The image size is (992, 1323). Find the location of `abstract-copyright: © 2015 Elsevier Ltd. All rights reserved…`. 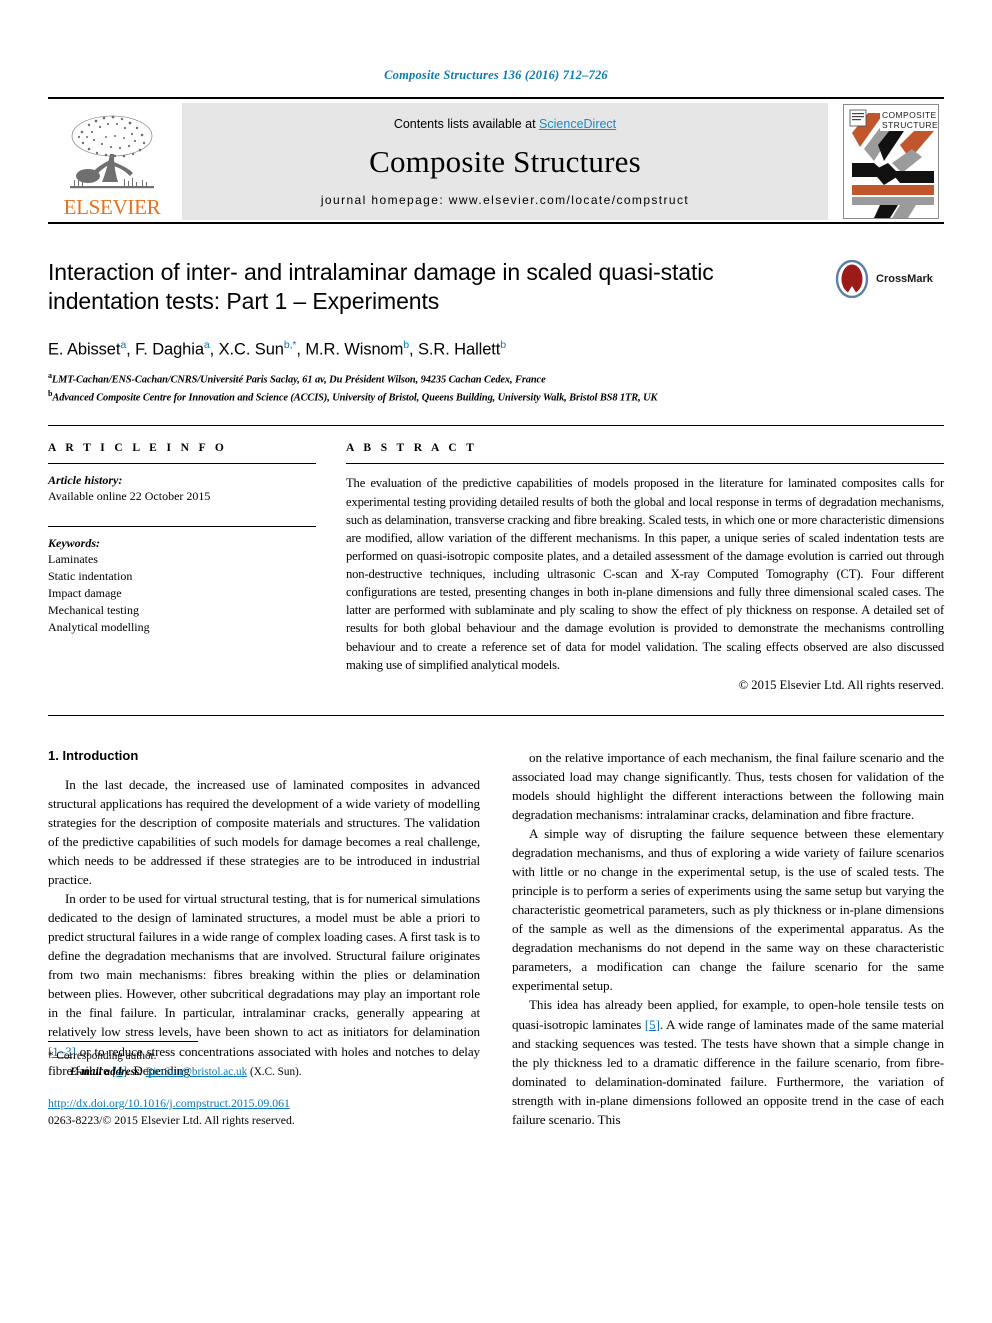

abstract-copyright: © 2015 Elsevier Ltd. All rights reserved… is located at coordinates (841, 684).